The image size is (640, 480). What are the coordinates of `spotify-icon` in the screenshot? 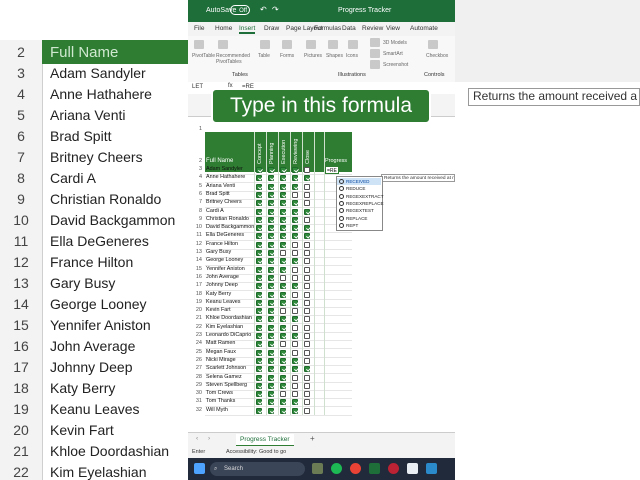 It's located at (336, 468).